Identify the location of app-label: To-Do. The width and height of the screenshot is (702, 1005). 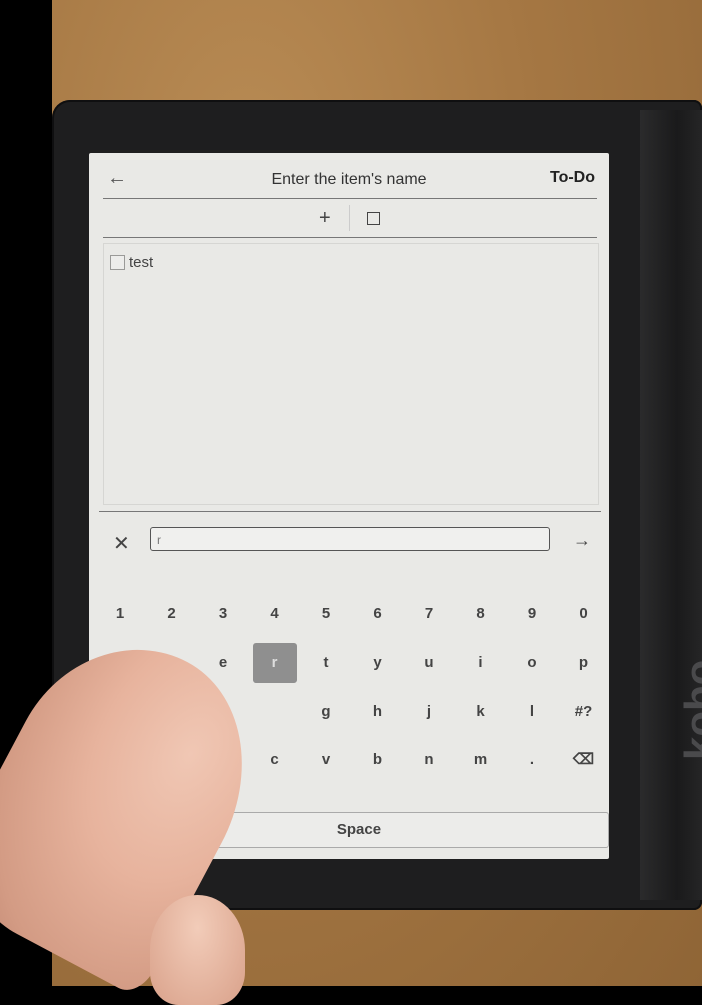
(572, 177).